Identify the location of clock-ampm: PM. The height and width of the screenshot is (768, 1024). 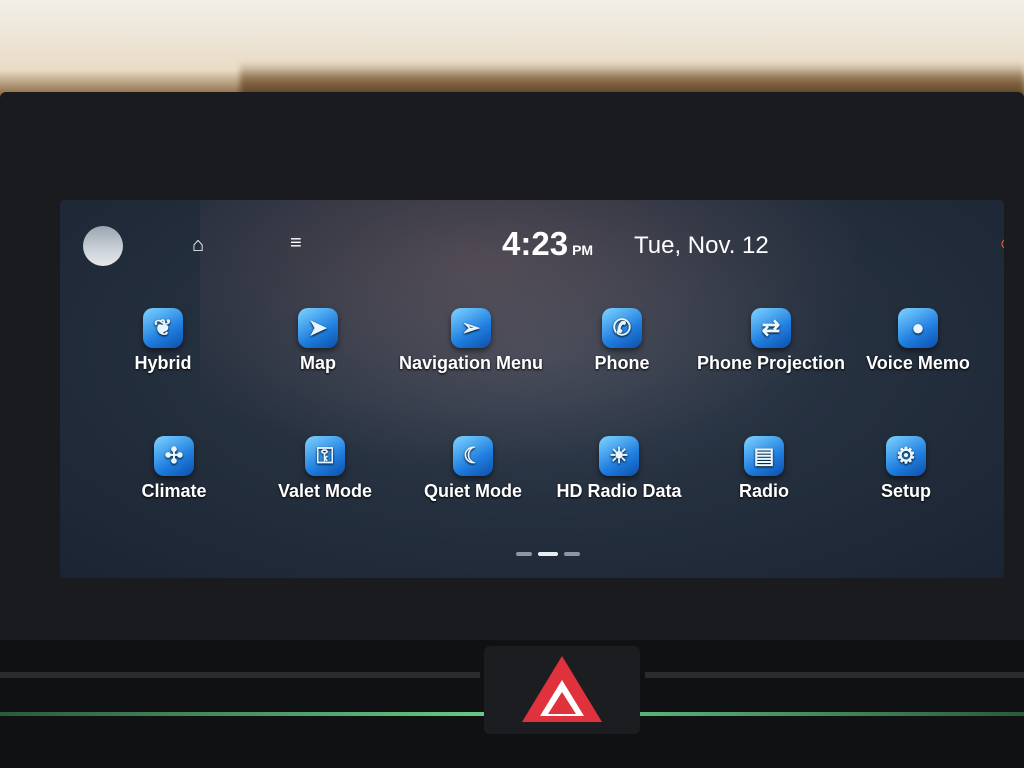
(583, 250).